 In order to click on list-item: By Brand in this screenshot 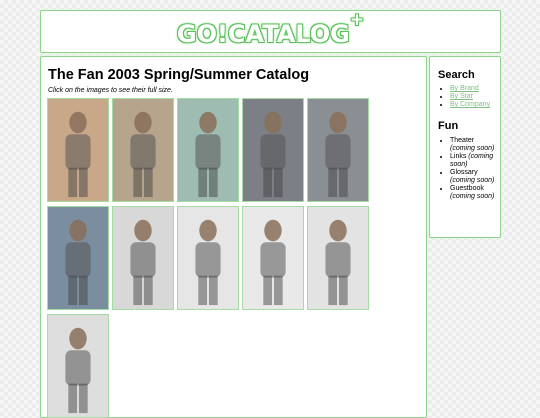, I will do `click(474, 89)`.